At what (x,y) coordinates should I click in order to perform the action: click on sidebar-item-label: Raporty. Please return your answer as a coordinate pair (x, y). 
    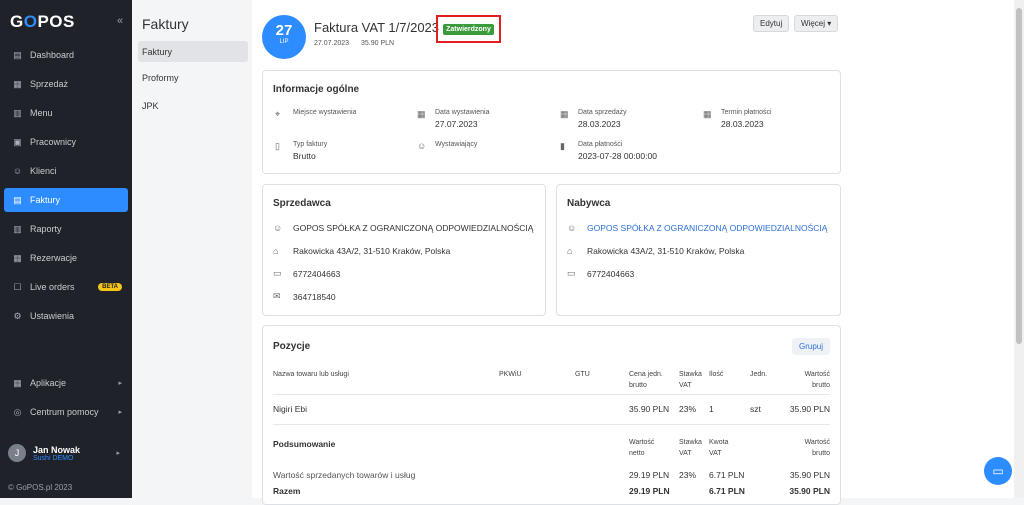
    Looking at the image, I should click on (46, 229).